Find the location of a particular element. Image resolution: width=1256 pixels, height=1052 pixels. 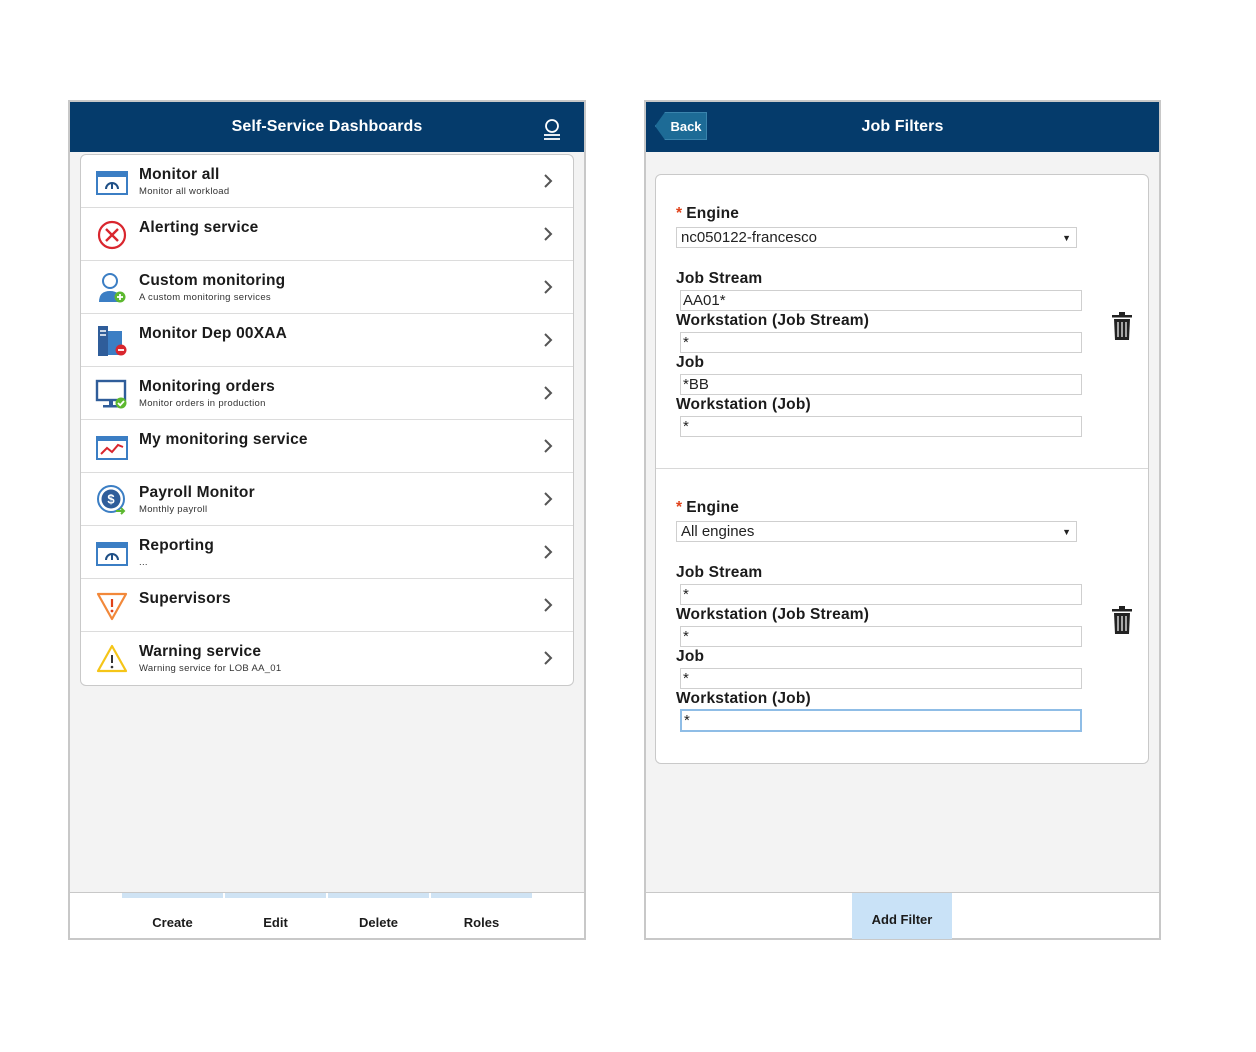

footer-toolbar: Add Filter is located at coordinates (902, 915).